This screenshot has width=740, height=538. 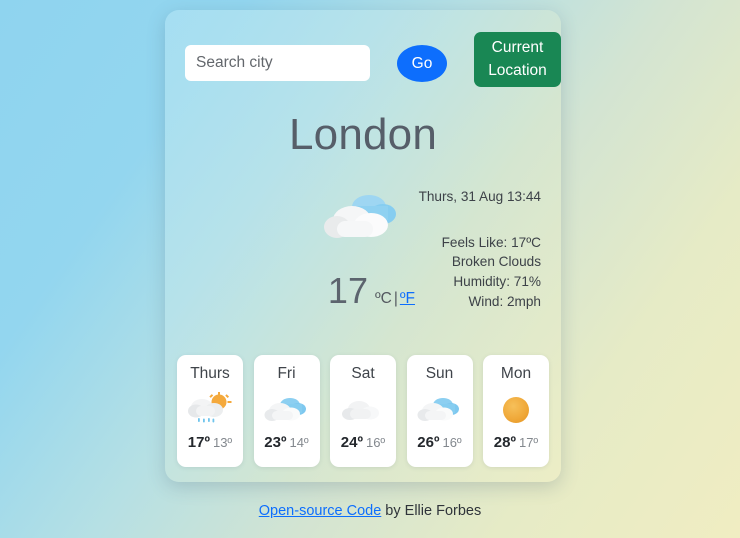 I want to click on forecast-temps: 17º 13º, so click(x=210, y=443).